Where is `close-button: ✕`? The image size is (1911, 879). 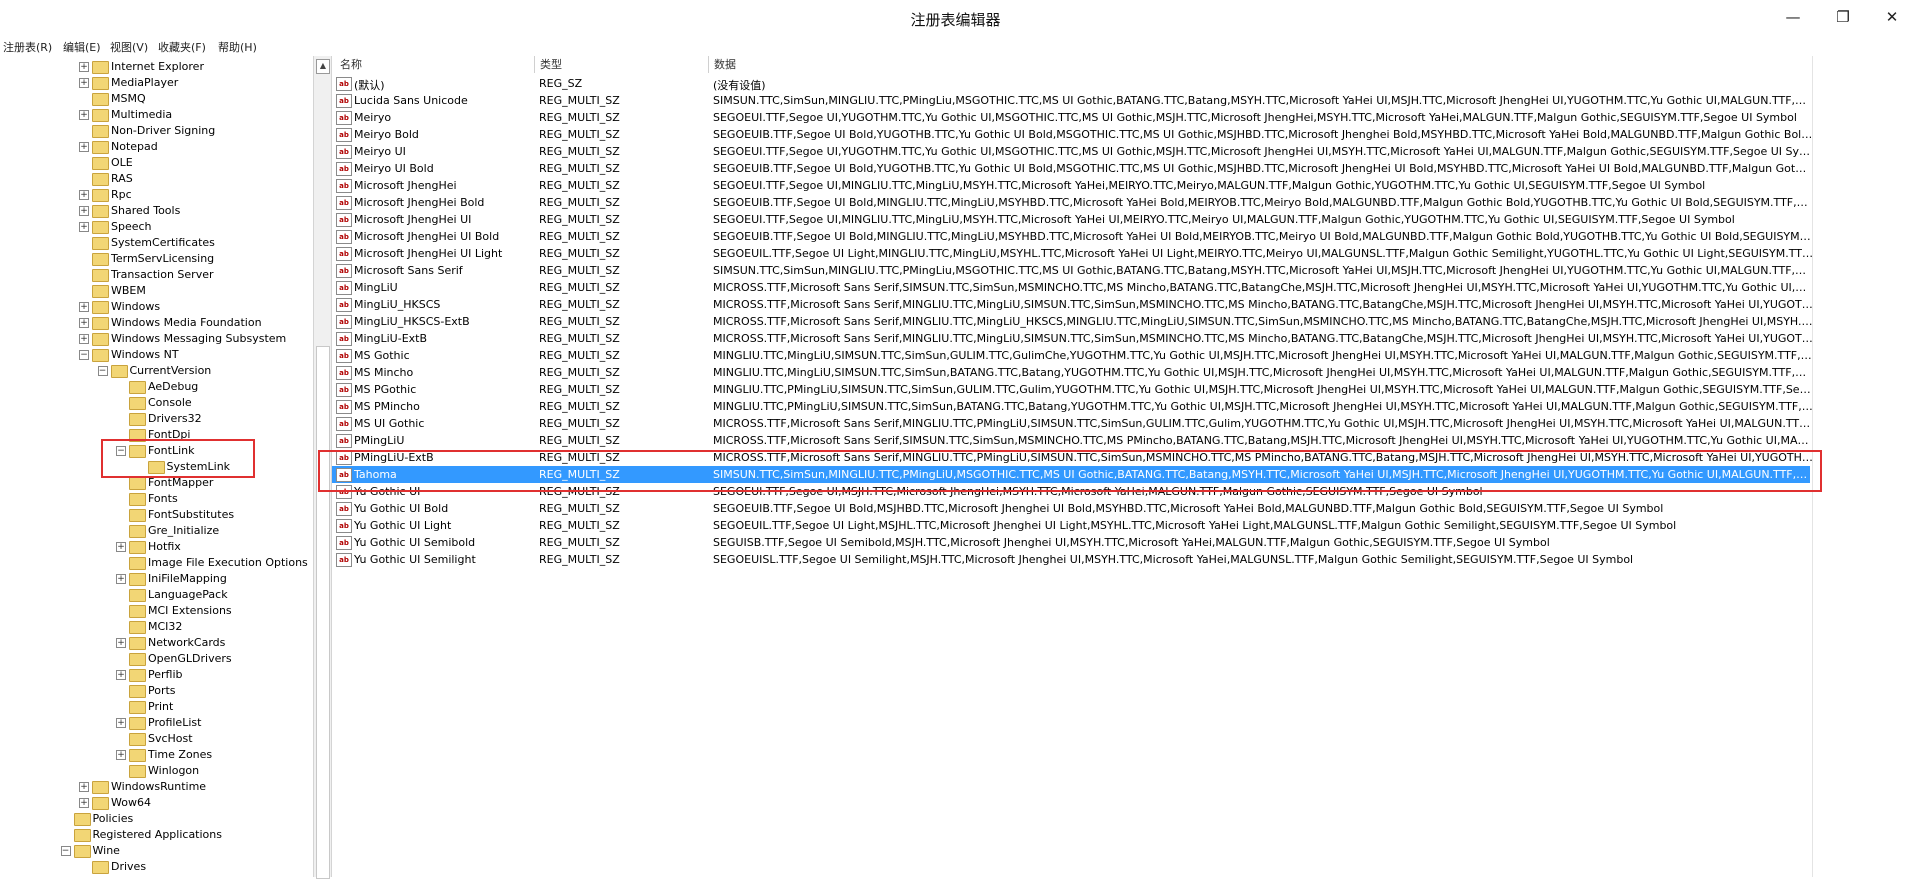 close-button: ✕ is located at coordinates (1892, 17).